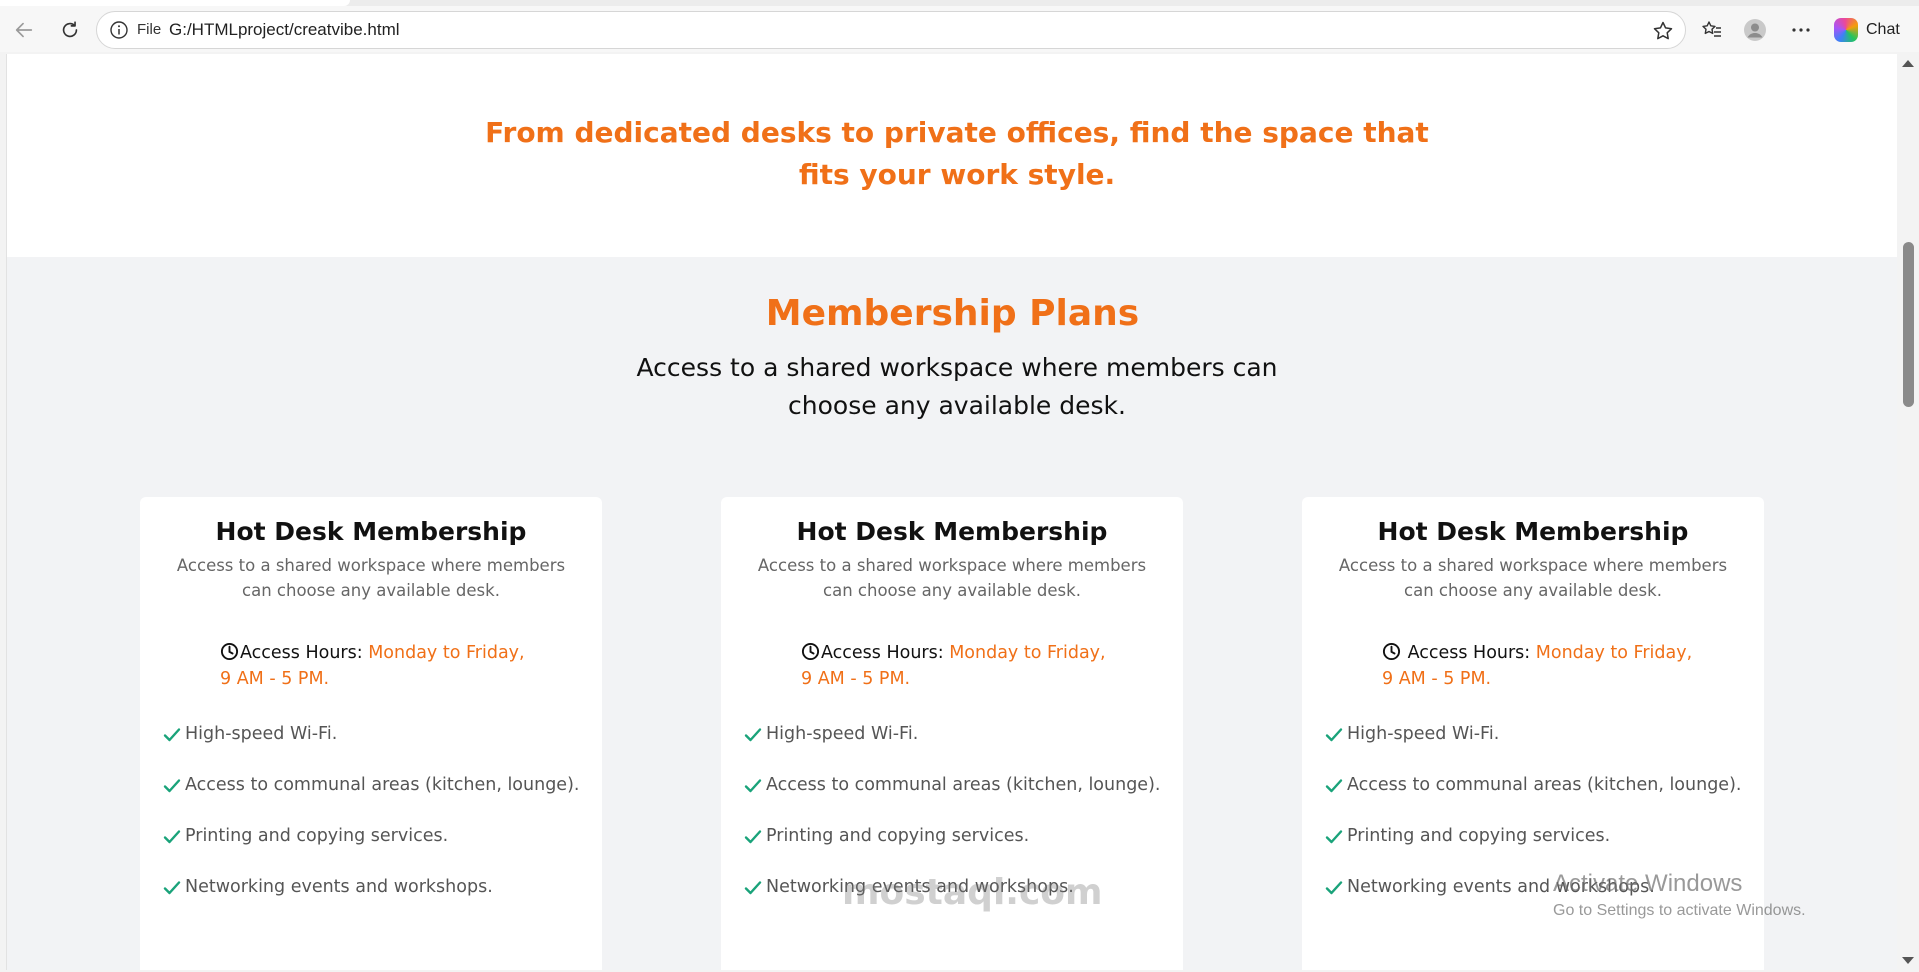  What do you see at coordinates (284, 30) in the screenshot?
I see `url-text: G:/HTMLproject/creatvibe.html` at bounding box center [284, 30].